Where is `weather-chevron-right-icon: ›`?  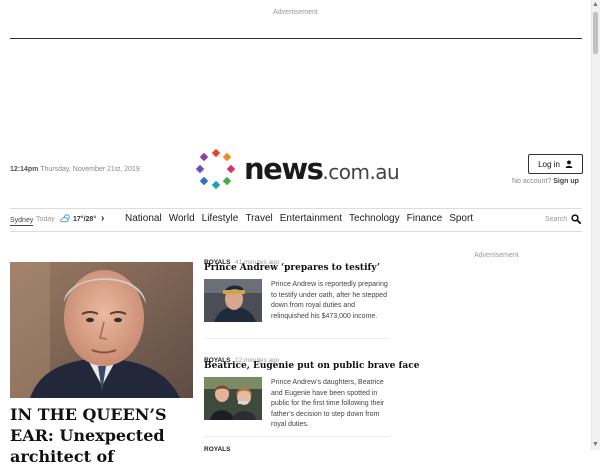 weather-chevron-right-icon: › is located at coordinates (102, 218).